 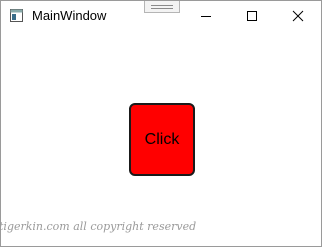 What do you see at coordinates (16, 15) in the screenshot?
I see `window-app-icon` at bounding box center [16, 15].